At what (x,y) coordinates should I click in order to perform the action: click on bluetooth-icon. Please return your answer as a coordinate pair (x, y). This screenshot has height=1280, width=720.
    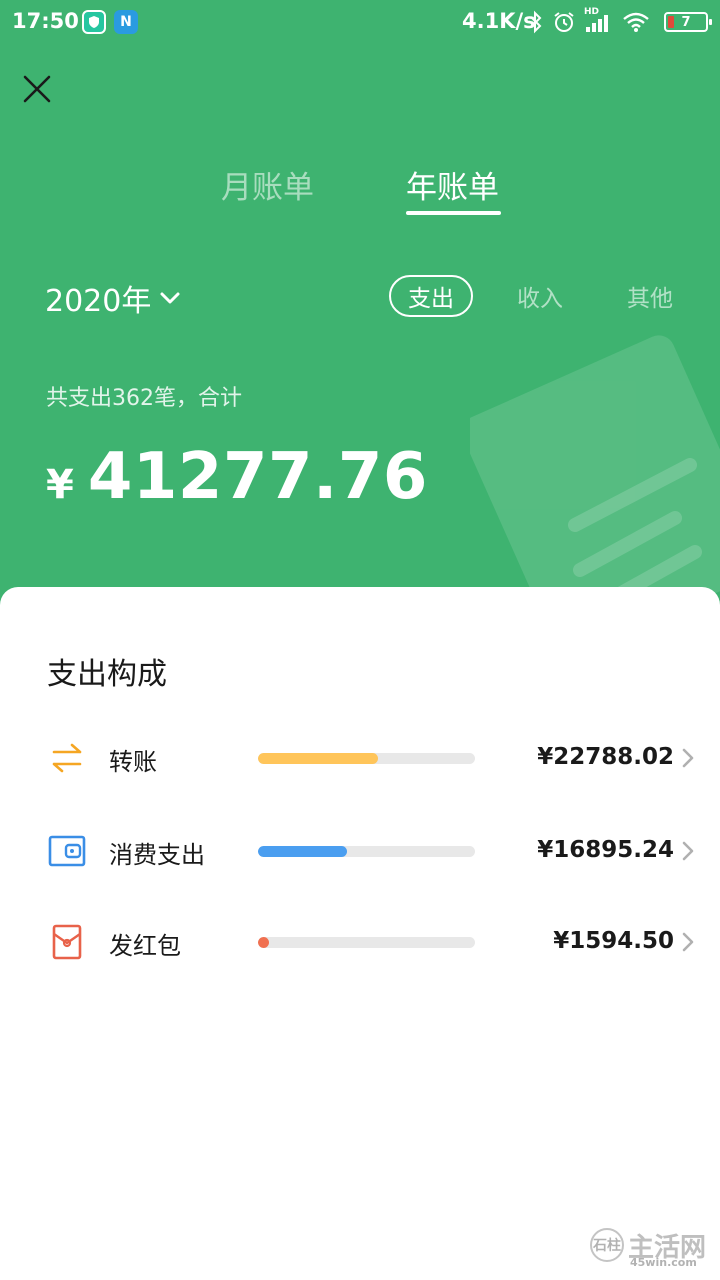
    Looking at the image, I should click on (536, 22).